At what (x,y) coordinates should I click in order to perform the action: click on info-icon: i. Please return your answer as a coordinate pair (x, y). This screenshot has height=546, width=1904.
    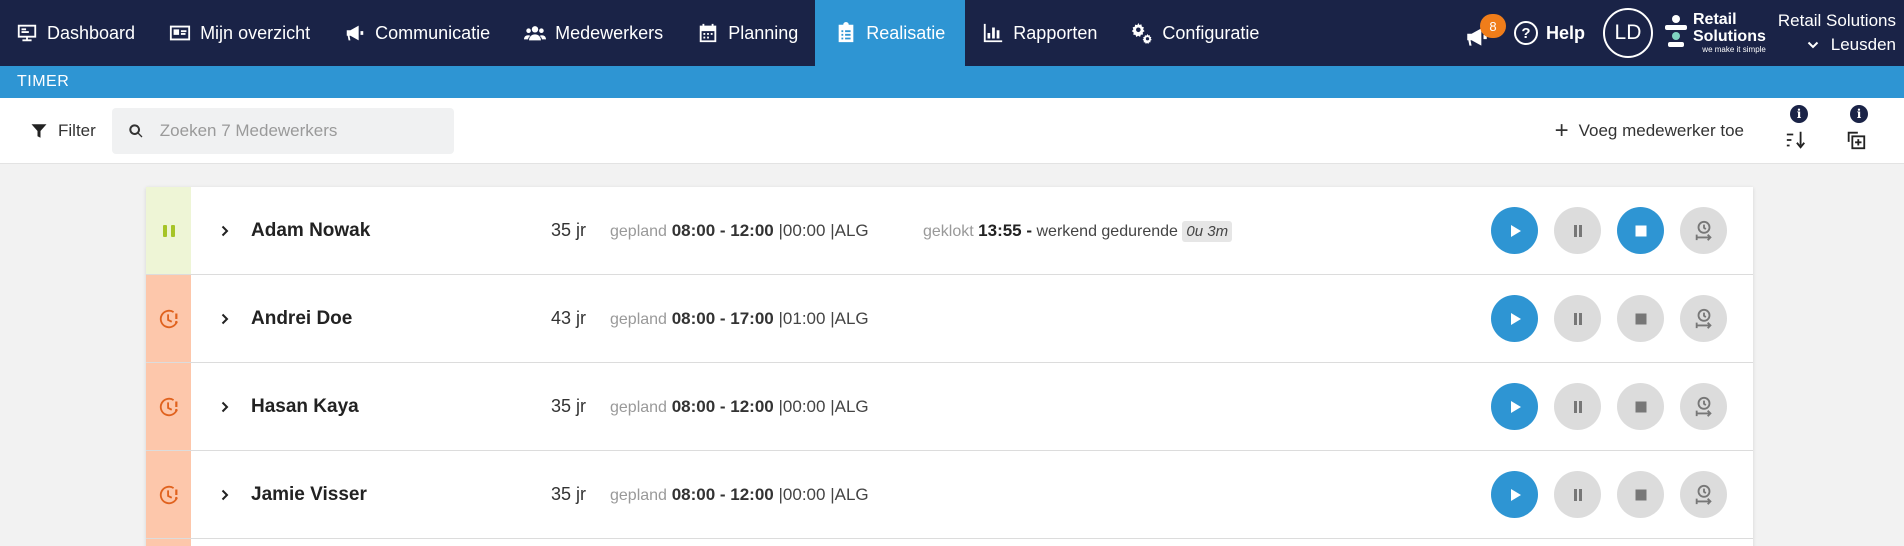
    Looking at the image, I should click on (1859, 113).